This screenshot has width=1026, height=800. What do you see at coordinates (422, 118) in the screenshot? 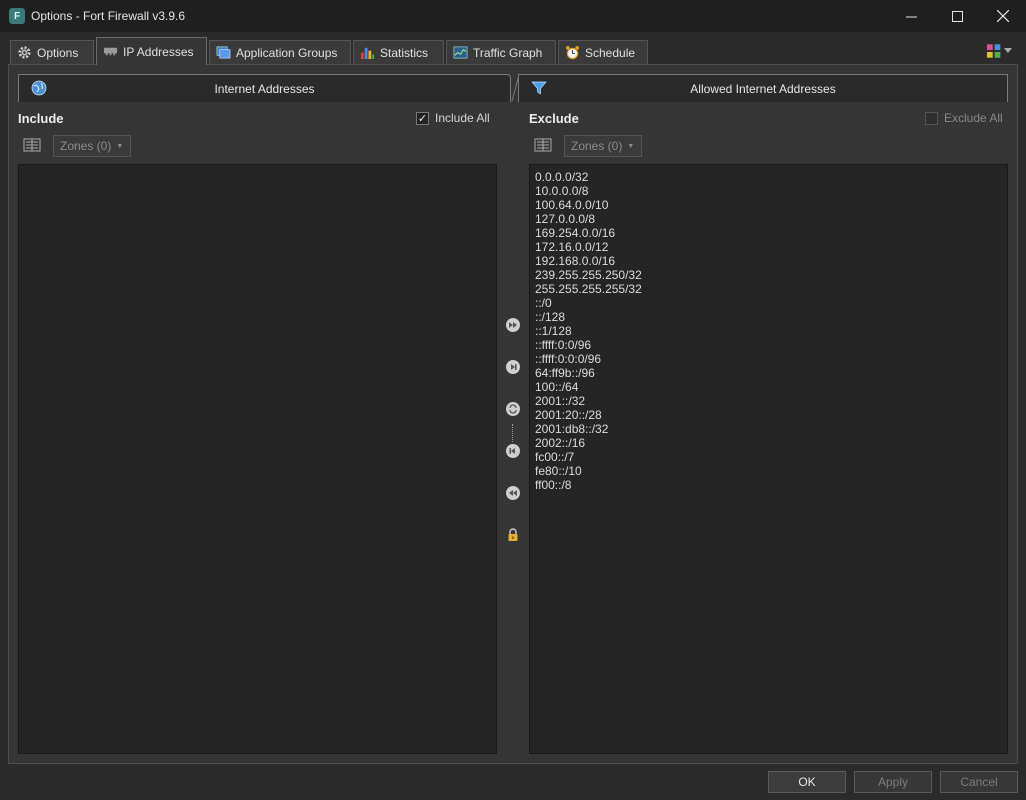
I see `include-all-check-box: ✓` at bounding box center [422, 118].